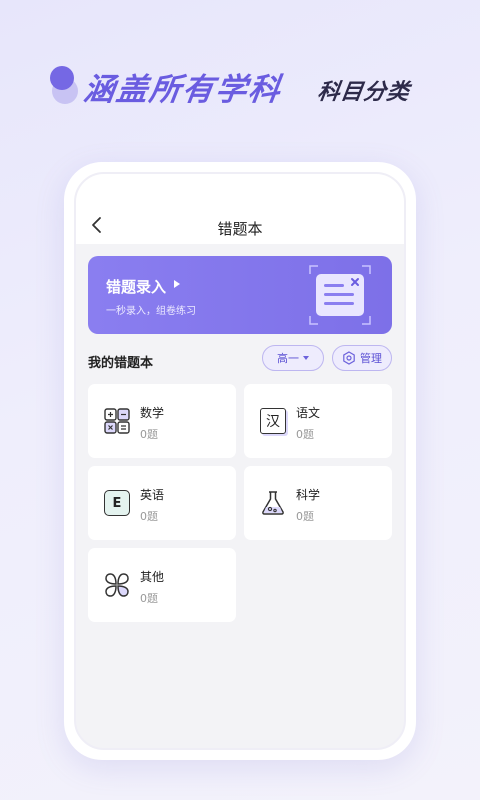  What do you see at coordinates (152, 413) in the screenshot?
I see `subject-name: 数学` at bounding box center [152, 413].